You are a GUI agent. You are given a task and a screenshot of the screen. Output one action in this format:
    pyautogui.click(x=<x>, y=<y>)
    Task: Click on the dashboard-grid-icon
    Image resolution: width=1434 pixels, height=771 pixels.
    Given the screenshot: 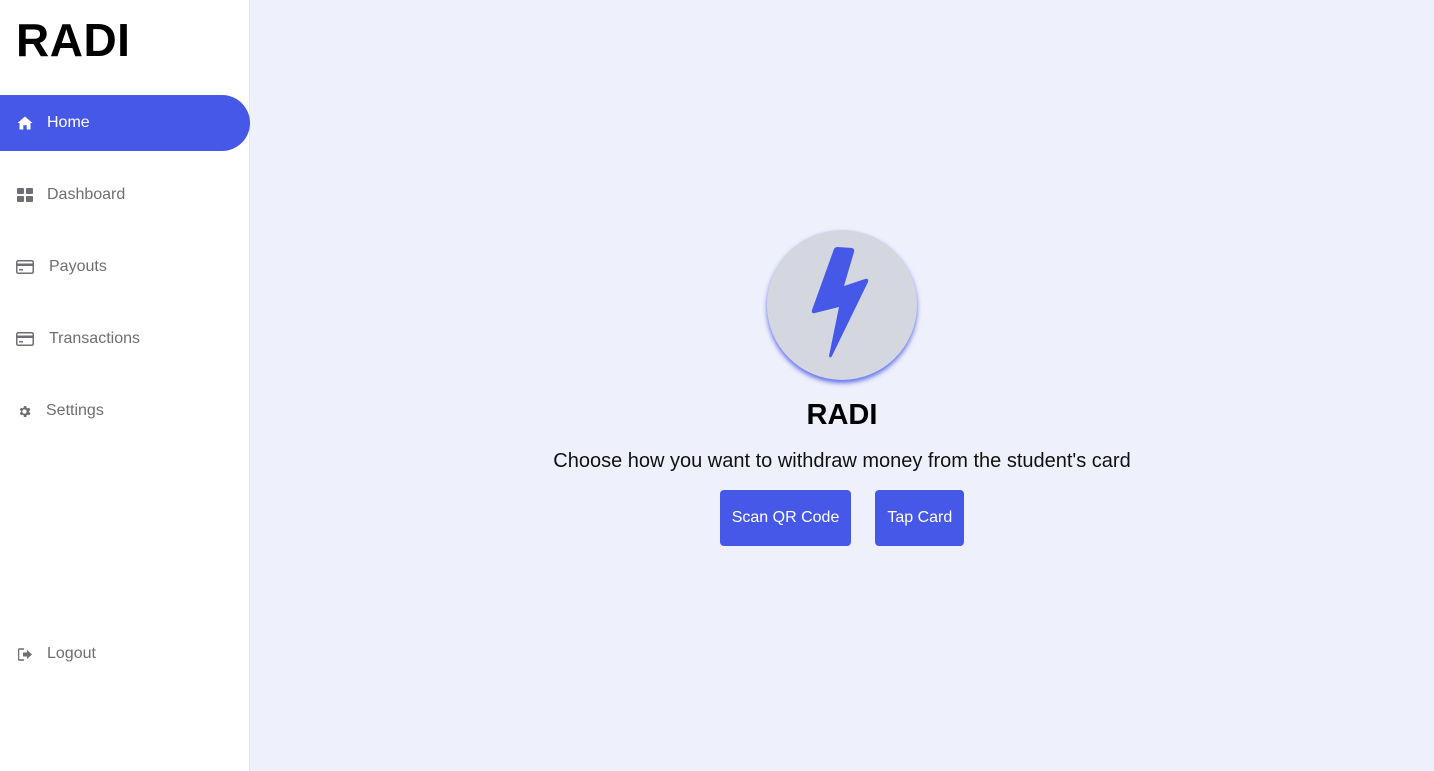 What is the action you would take?
    pyautogui.click(x=25, y=195)
    